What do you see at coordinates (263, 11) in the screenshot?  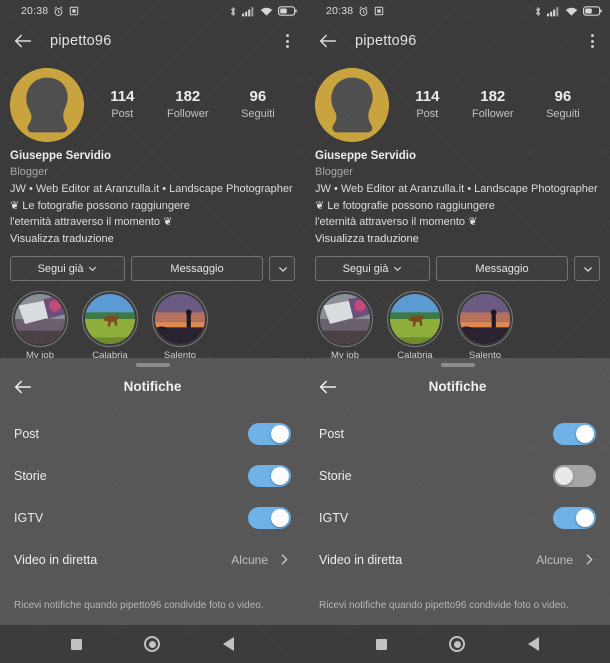 I see `status-bar-right-group` at bounding box center [263, 11].